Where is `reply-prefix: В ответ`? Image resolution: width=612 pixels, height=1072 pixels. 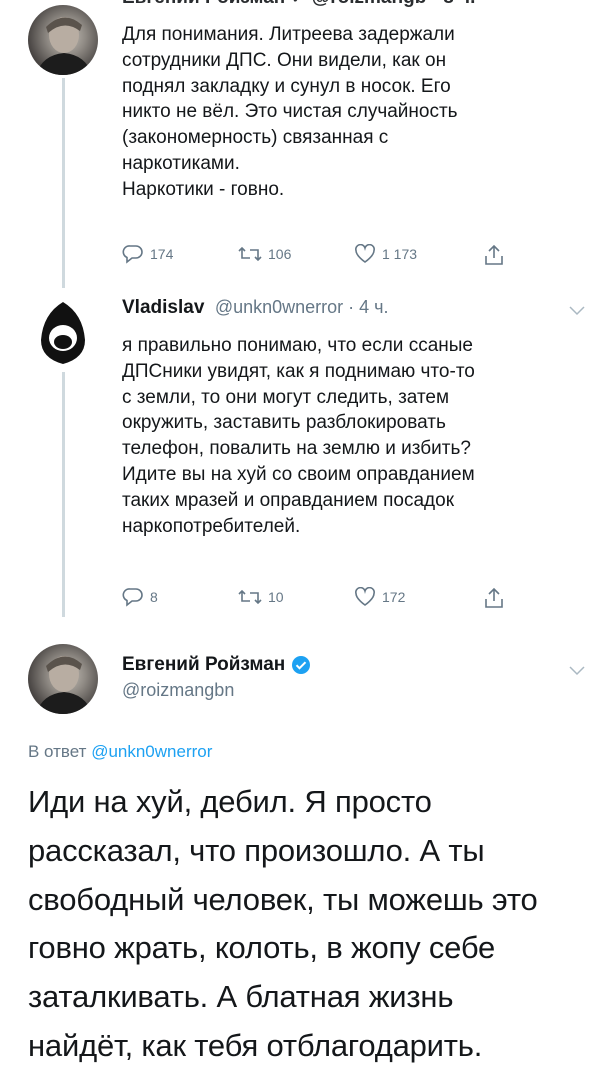
reply-prefix: В ответ is located at coordinates (57, 751).